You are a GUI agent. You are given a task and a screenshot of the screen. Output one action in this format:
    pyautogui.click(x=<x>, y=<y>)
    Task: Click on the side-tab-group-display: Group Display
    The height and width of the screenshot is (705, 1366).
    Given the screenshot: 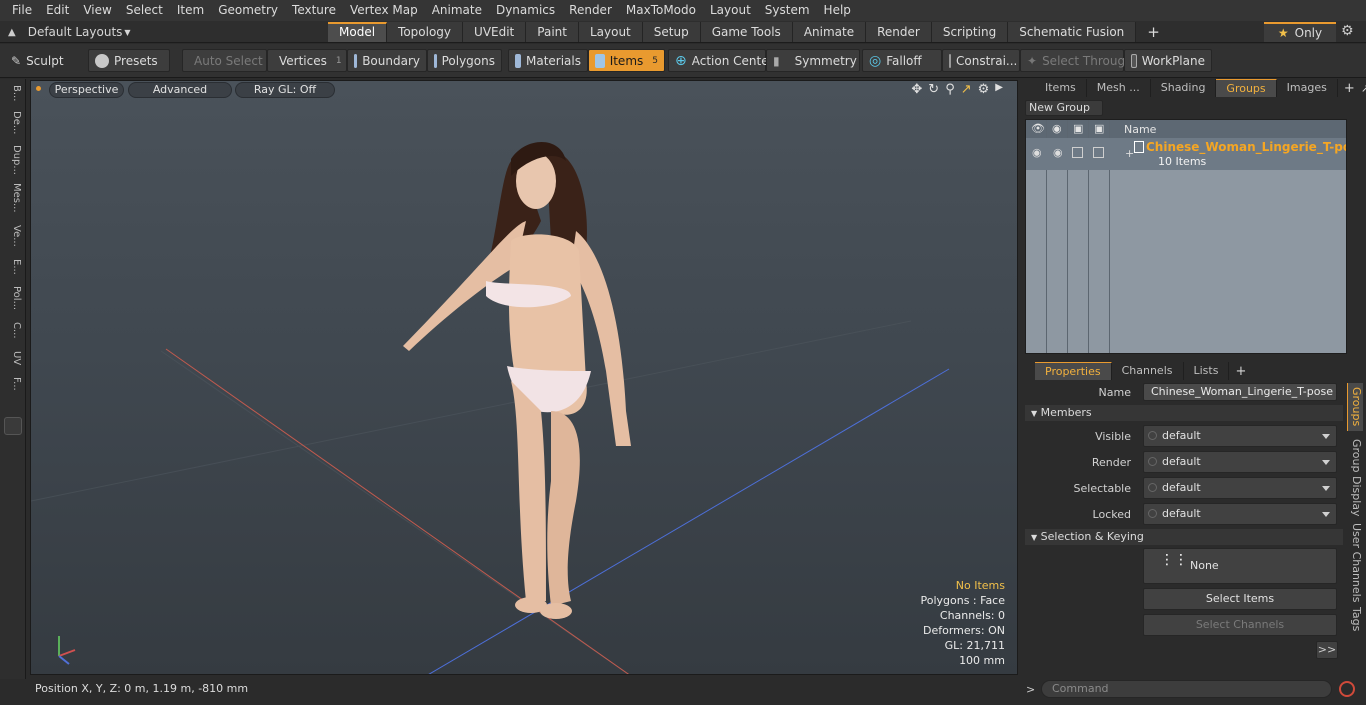 What is the action you would take?
    pyautogui.click(x=1355, y=476)
    